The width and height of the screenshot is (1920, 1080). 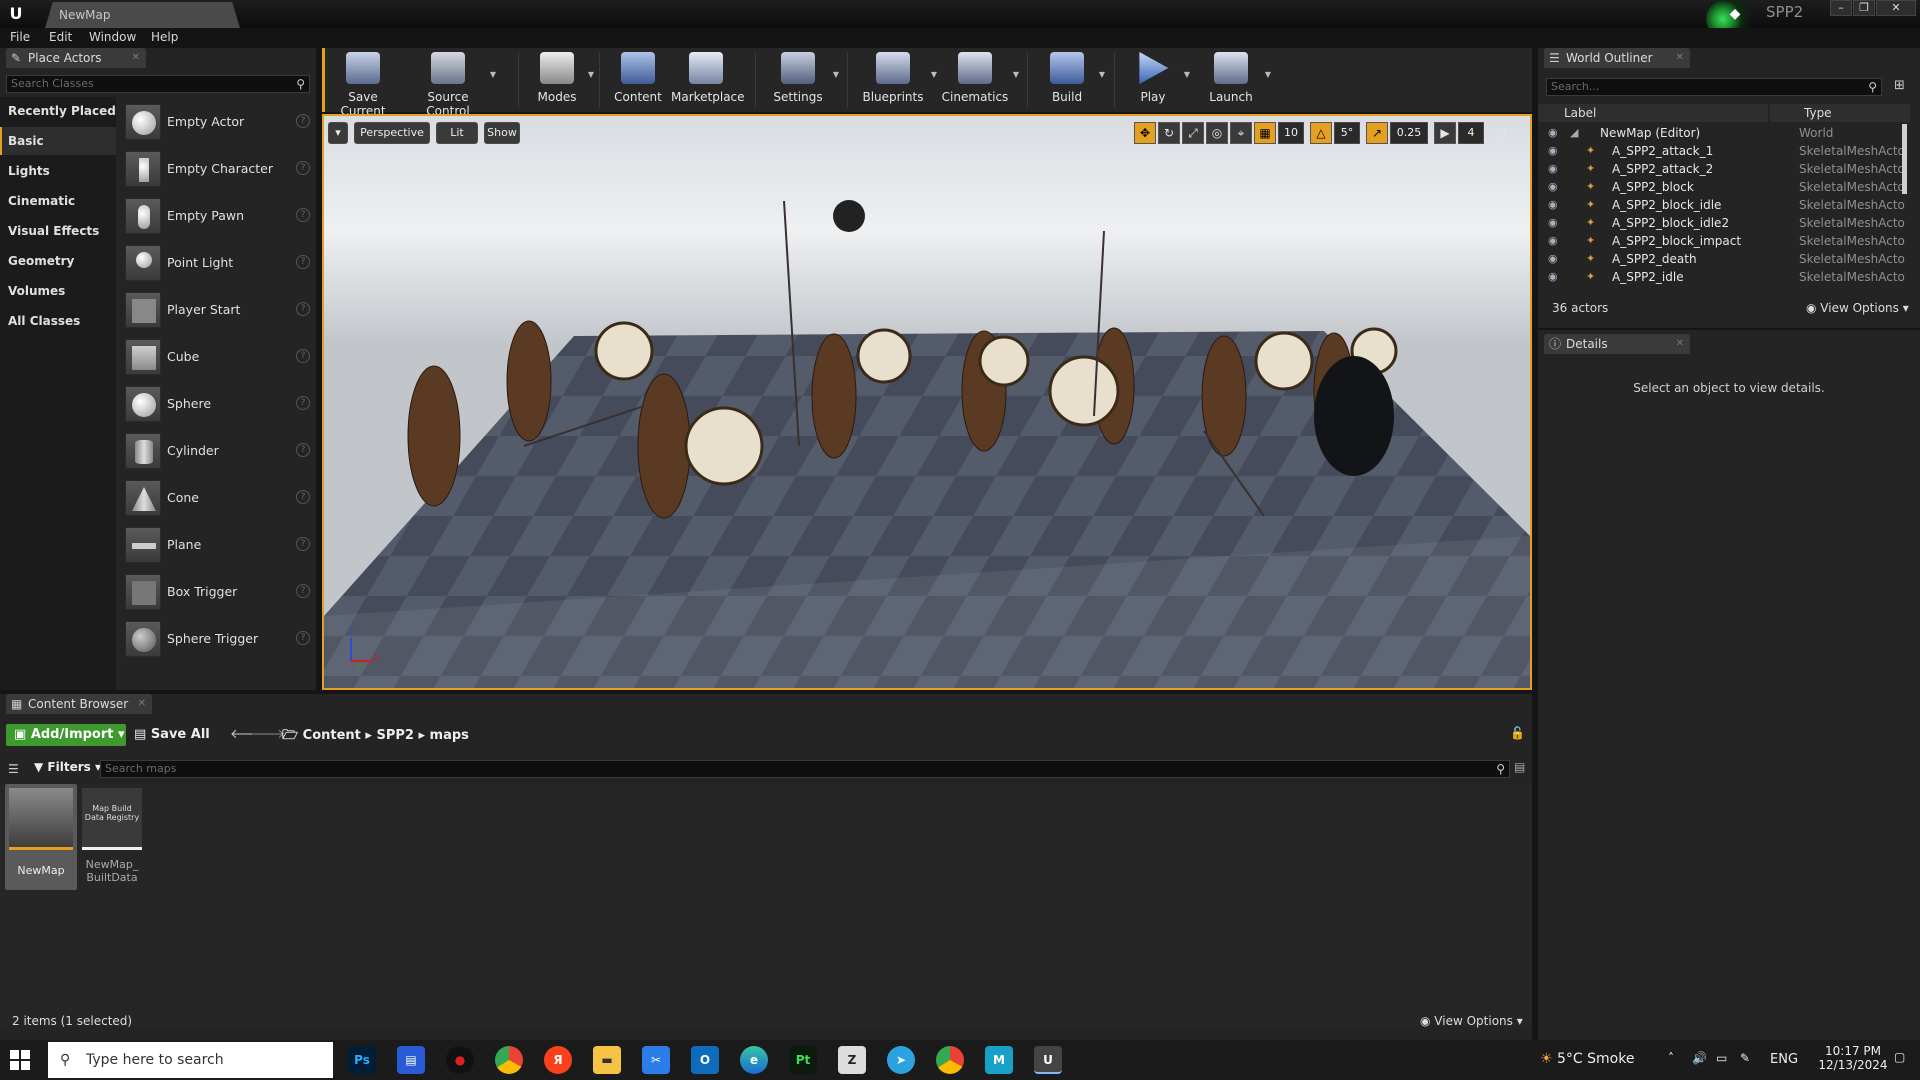 I want to click on scale-snap-icon: ↗, so click(x=1377, y=133).